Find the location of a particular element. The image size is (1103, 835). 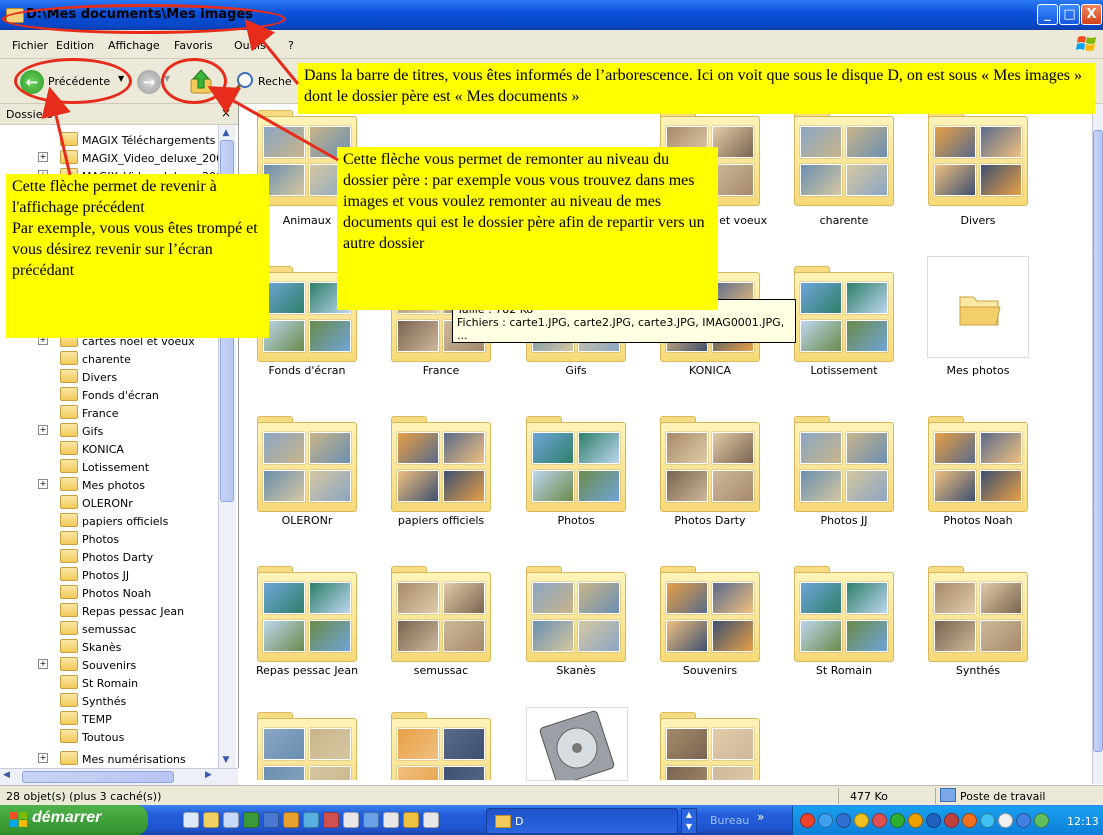

search-icon is located at coordinates (244, 82).